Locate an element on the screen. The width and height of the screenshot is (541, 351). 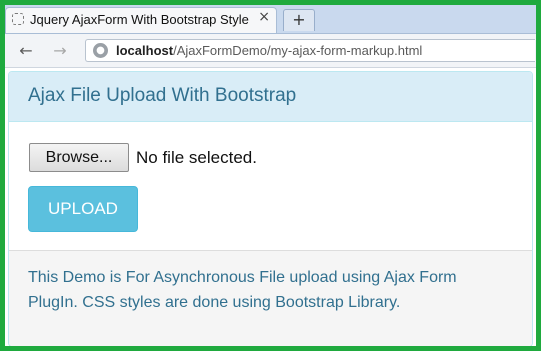
url-path: /AjaxFormDemo/my-ajax-form-markup.html is located at coordinates (298, 50).